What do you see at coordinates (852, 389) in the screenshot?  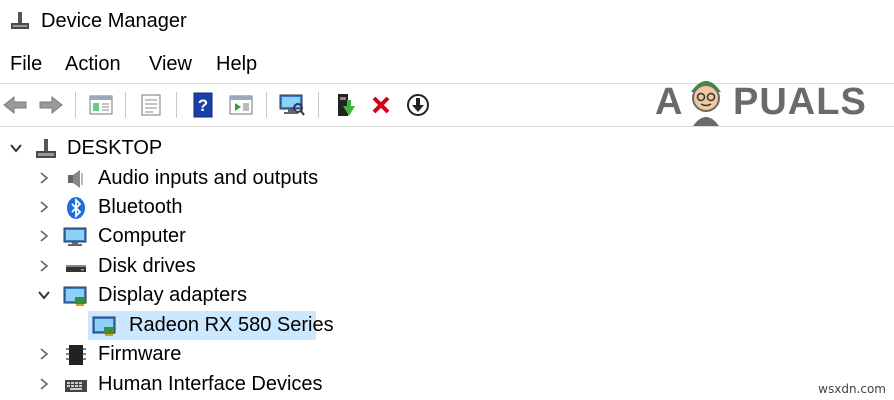 I see `site-credit: wsxdn.com` at bounding box center [852, 389].